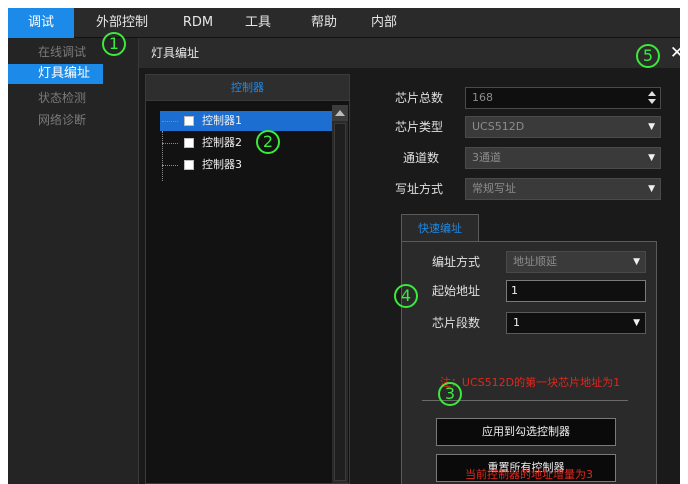  What do you see at coordinates (652, 93) in the screenshot?
I see `spin-up-icon` at bounding box center [652, 93].